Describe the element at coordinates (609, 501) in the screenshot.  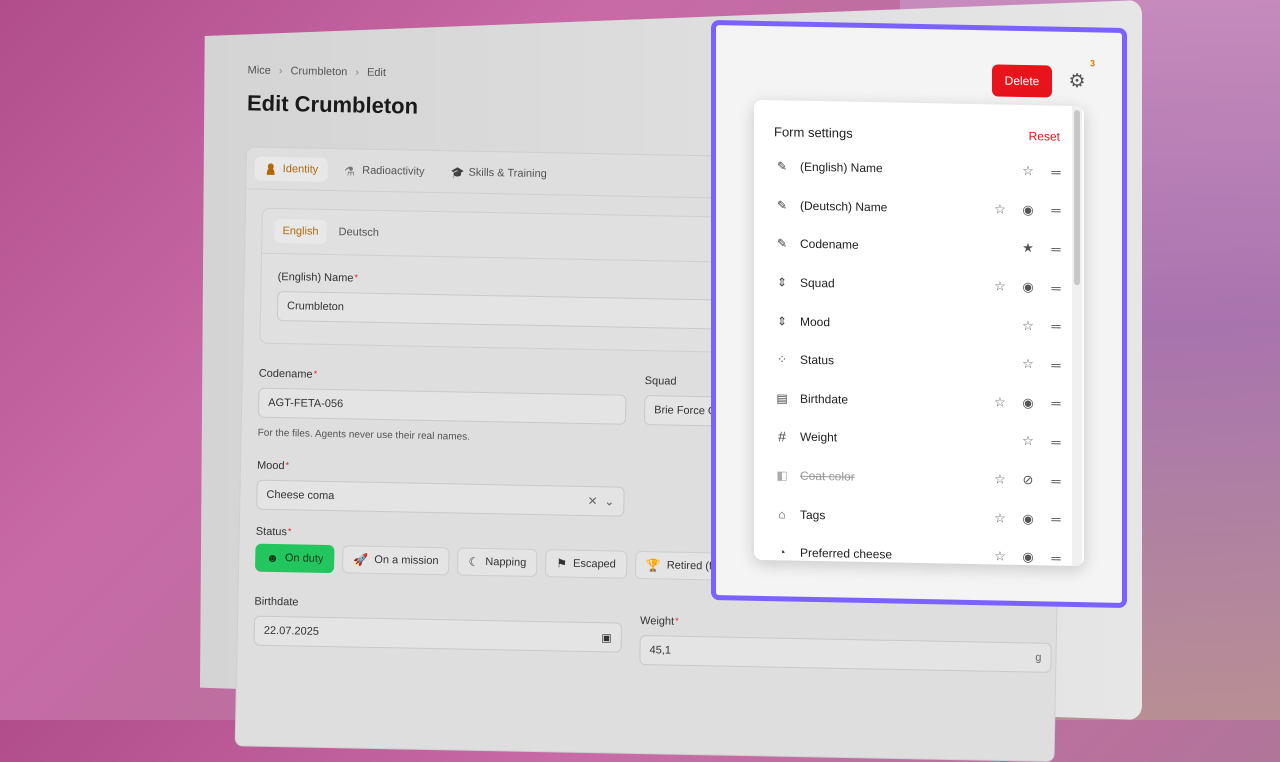
I see `chevron-down-icon: ⌄` at that location.